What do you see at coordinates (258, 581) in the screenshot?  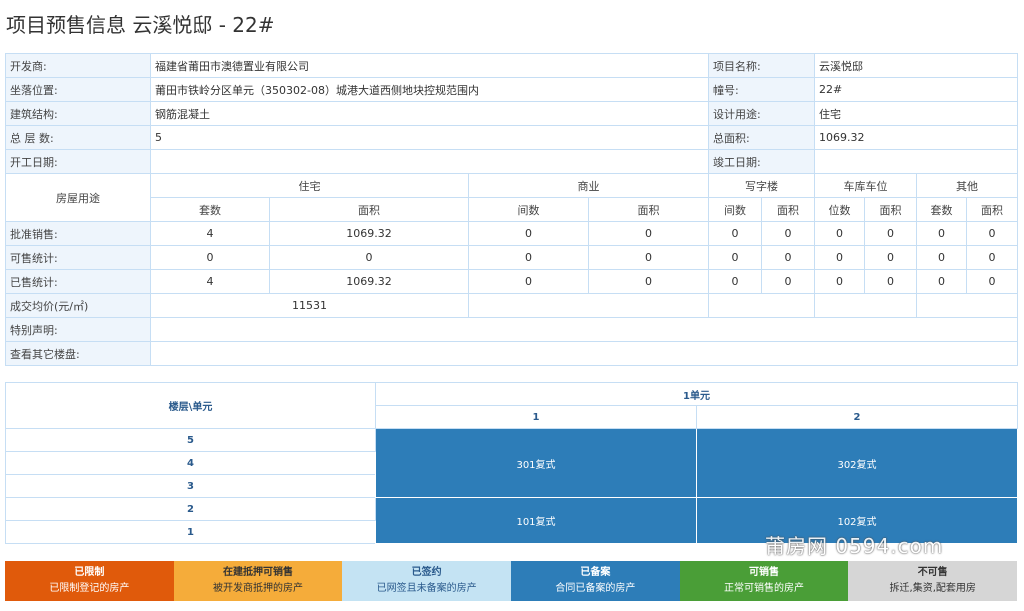 I see `legend-mortgaged: 在建抵押可销售 被开发商抵押的房产` at bounding box center [258, 581].